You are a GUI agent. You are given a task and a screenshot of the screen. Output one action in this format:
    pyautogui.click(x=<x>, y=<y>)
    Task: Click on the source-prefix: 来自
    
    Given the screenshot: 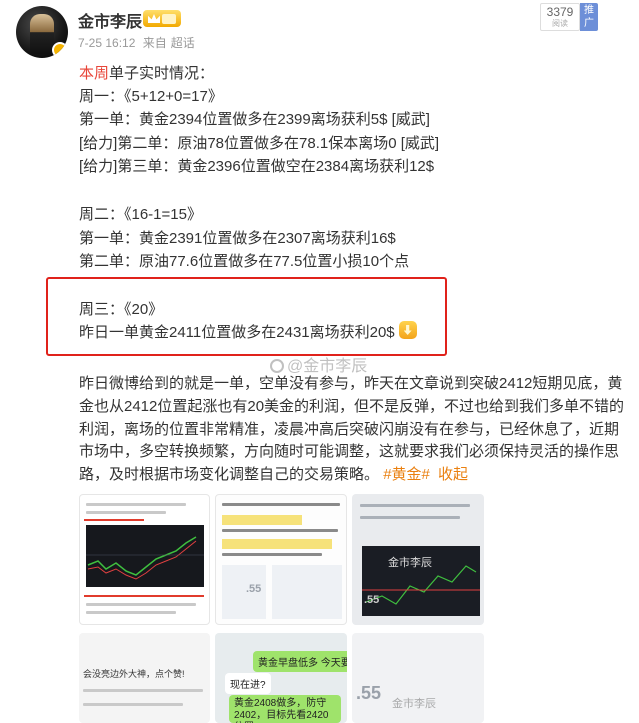 What is the action you would take?
    pyautogui.click(x=154, y=43)
    